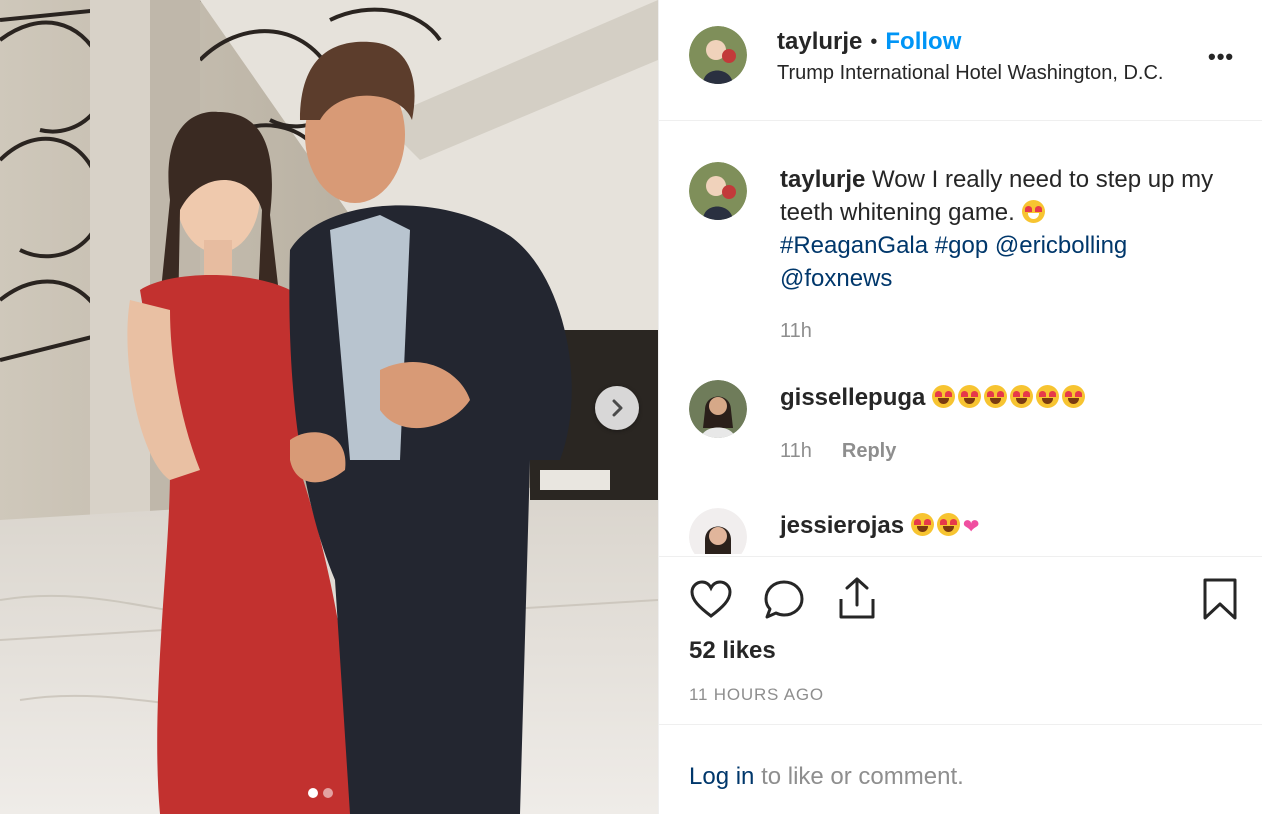  I want to click on heart-icon, so click(711, 599).